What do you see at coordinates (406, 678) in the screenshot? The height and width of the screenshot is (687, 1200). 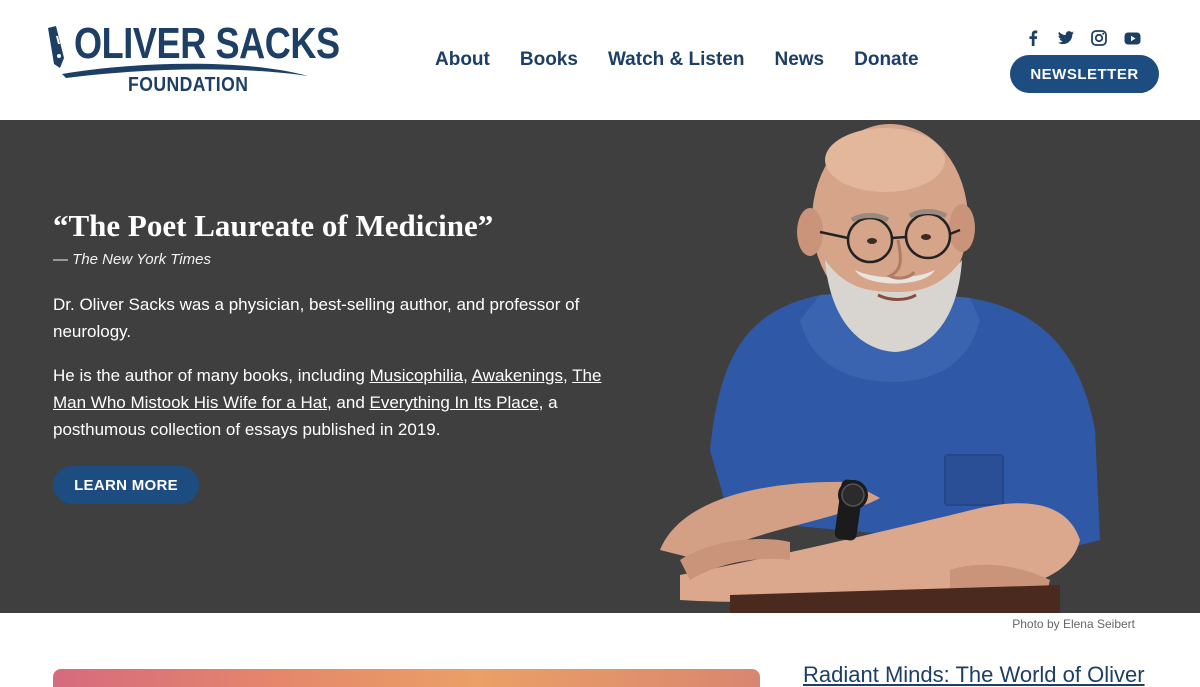 I see `feature-image` at bounding box center [406, 678].